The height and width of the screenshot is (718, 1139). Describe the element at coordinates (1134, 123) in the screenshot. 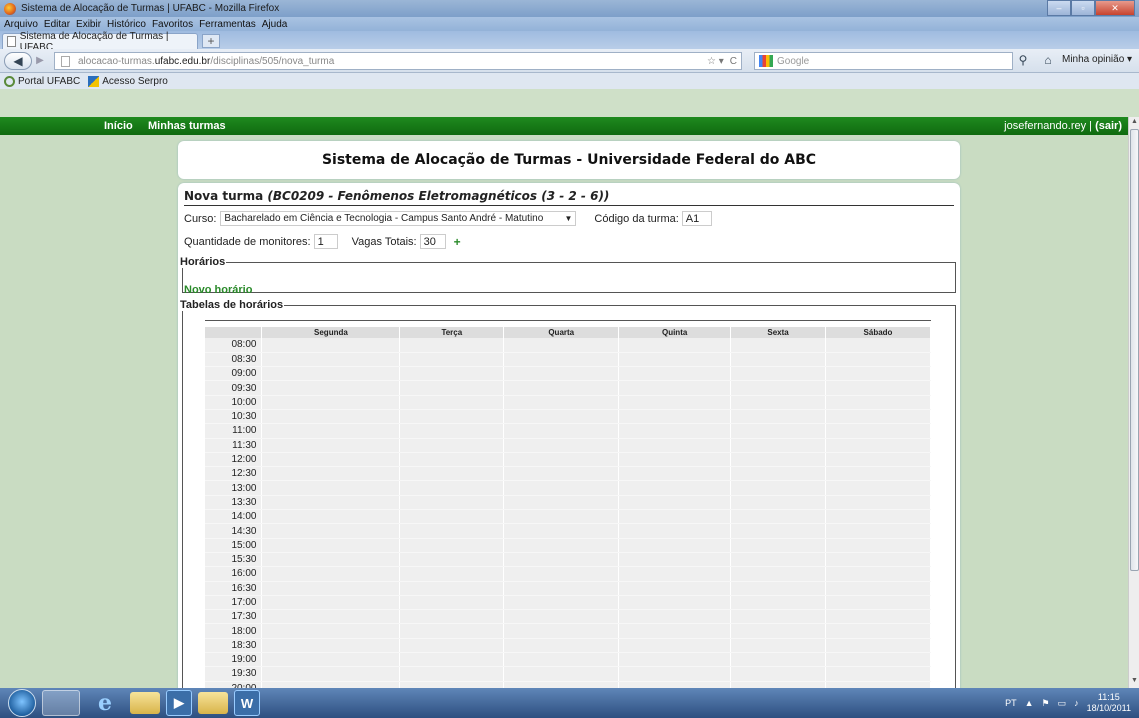

I see `scroll-up-icon: ▲` at that location.